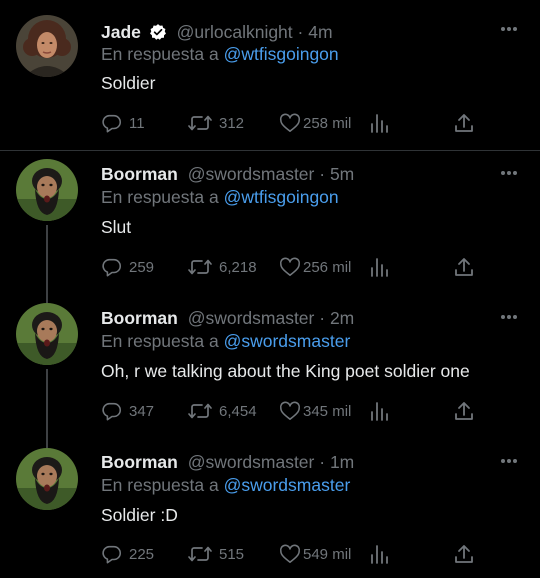  What do you see at coordinates (158, 34) in the screenshot?
I see `verified-badge-icon` at bounding box center [158, 34].